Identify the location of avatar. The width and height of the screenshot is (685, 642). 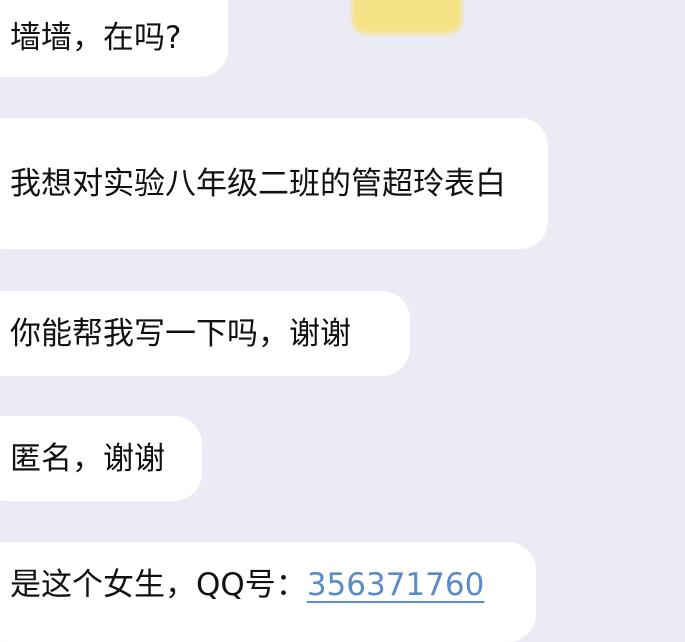
(407, 17).